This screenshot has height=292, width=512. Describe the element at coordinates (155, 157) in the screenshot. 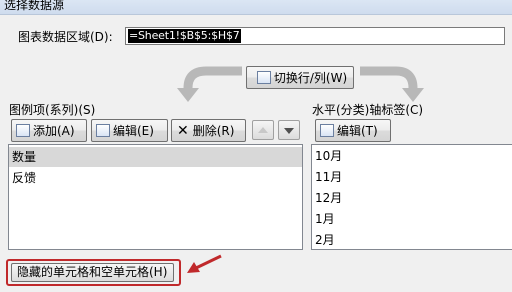

I see `list-item-series-1: 数量` at that location.